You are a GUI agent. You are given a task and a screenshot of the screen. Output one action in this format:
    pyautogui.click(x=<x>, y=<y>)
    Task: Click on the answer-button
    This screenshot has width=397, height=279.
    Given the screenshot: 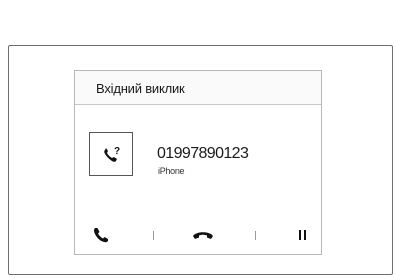 What is the action you would take?
    pyautogui.click(x=101, y=235)
    